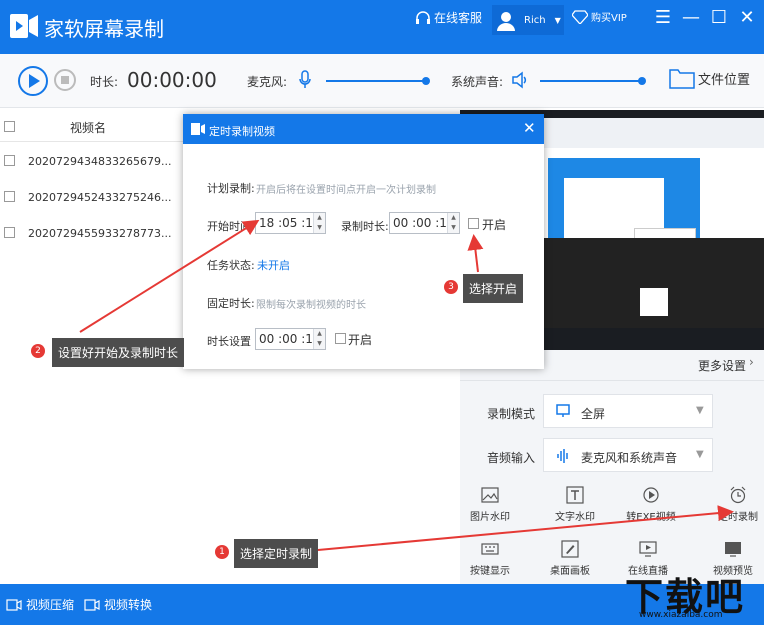 The width and height of the screenshot is (764, 625). Describe the element at coordinates (493, 288) in the screenshot. I see `callout-step3: 选择开启` at that location.